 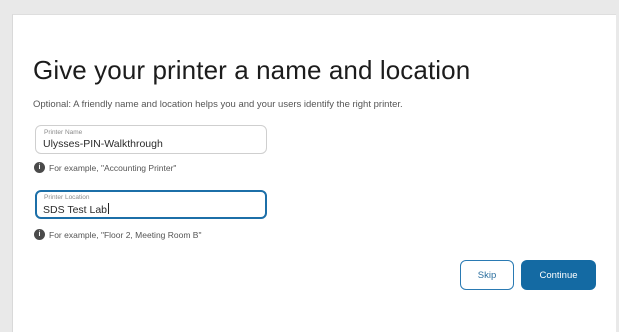 I want to click on continue-button: Continue, so click(x=558, y=275).